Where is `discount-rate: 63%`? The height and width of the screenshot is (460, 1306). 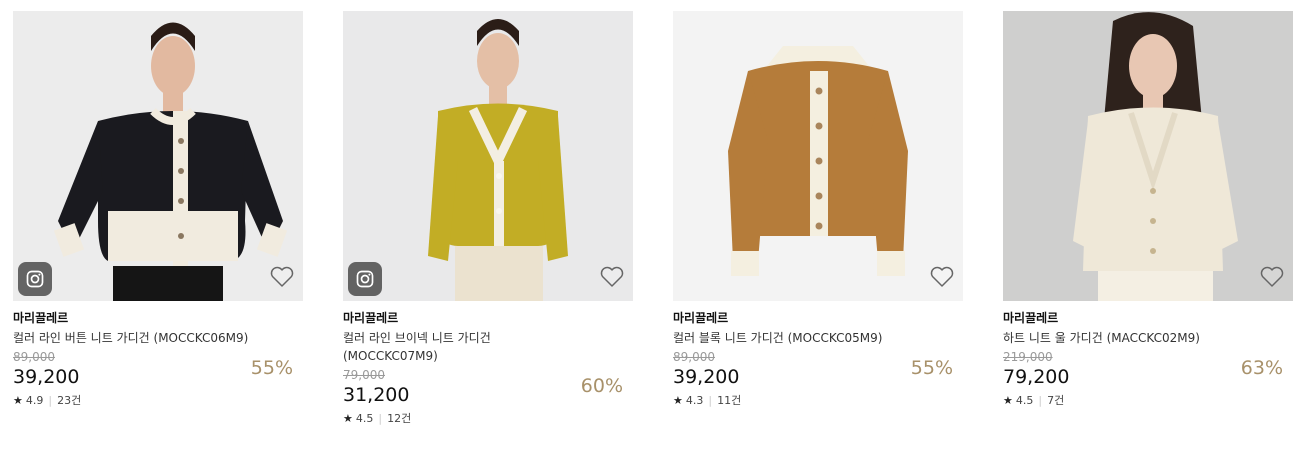 discount-rate: 63% is located at coordinates (1261, 368).